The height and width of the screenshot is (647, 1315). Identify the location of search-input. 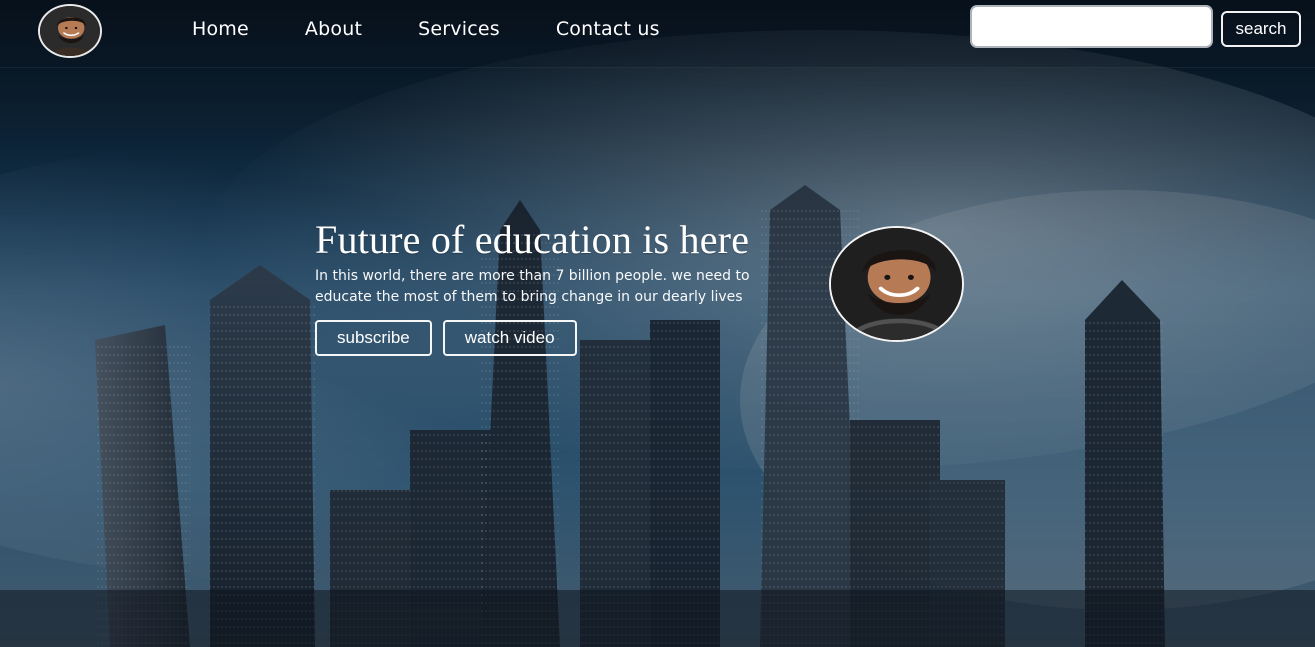
(1091, 26).